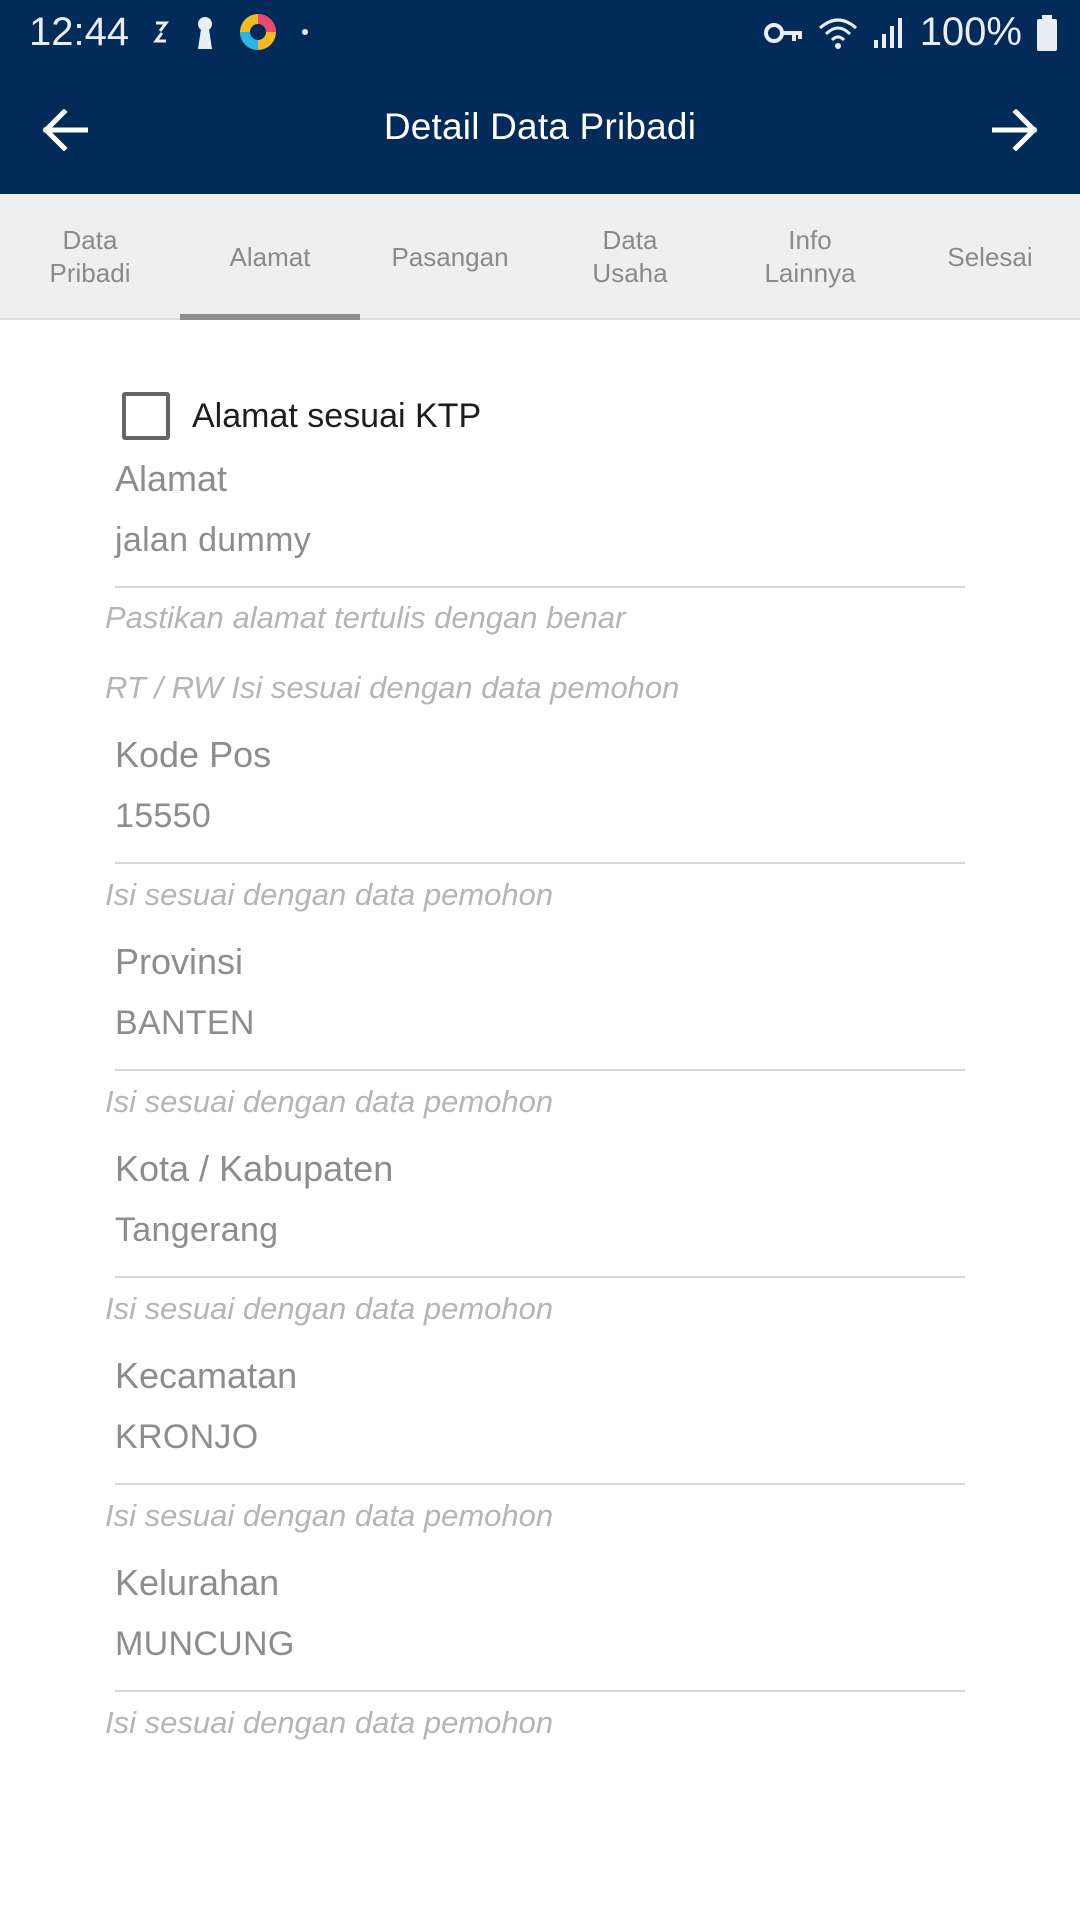  Describe the element at coordinates (329, 1515) in the screenshot. I see `kecamatan-hint: Isi sesuai dengan data pemohon` at that location.